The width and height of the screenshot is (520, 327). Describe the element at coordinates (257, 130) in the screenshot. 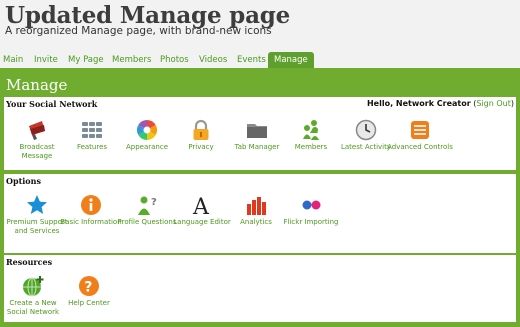

I see `folder-icon` at that location.